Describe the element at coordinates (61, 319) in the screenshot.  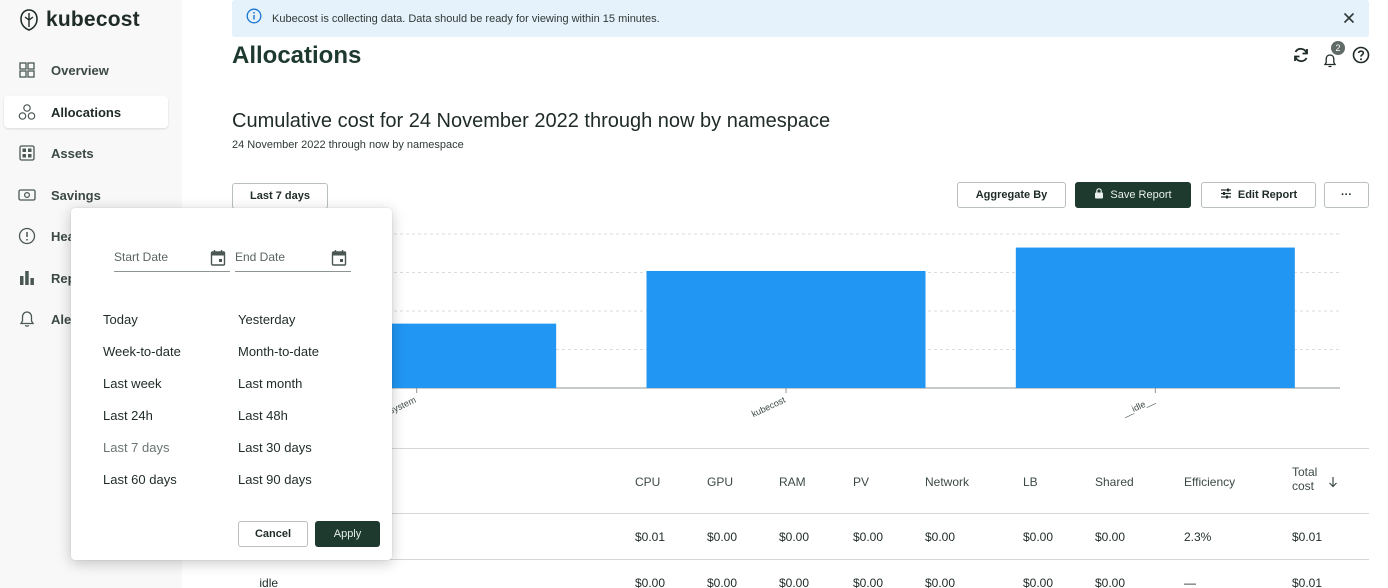
I see `sidebar-item-label: Ale` at that location.